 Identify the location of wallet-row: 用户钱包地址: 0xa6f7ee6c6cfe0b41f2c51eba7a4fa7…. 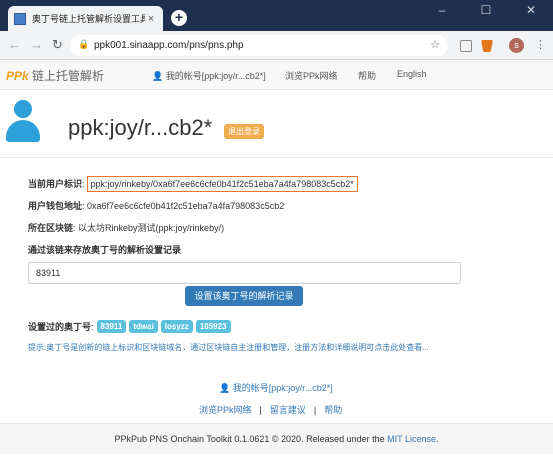
(156, 206).